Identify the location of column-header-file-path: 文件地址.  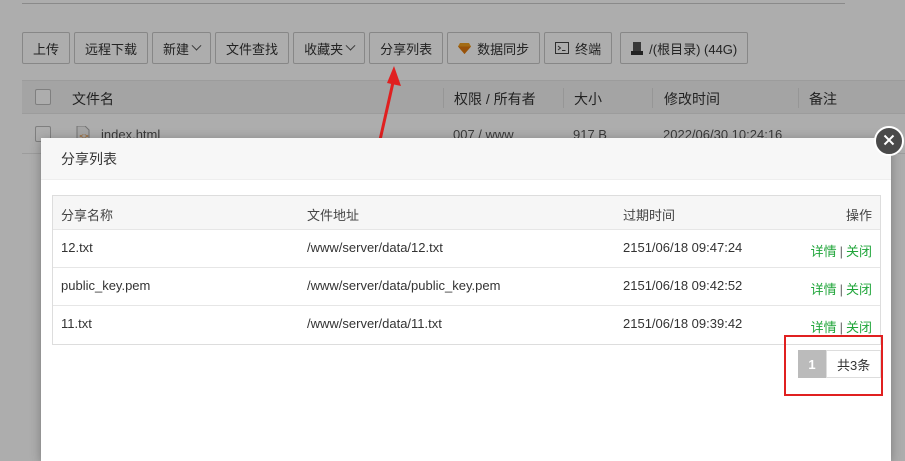
(333, 215).